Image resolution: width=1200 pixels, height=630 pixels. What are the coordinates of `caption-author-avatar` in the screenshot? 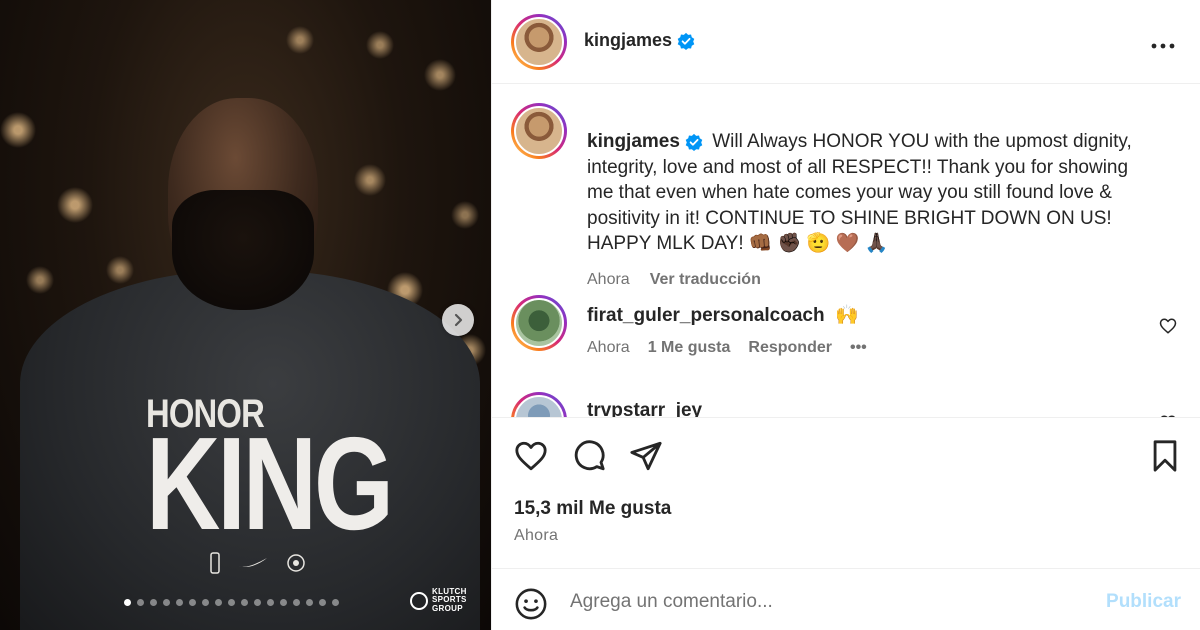 It's located at (539, 131).